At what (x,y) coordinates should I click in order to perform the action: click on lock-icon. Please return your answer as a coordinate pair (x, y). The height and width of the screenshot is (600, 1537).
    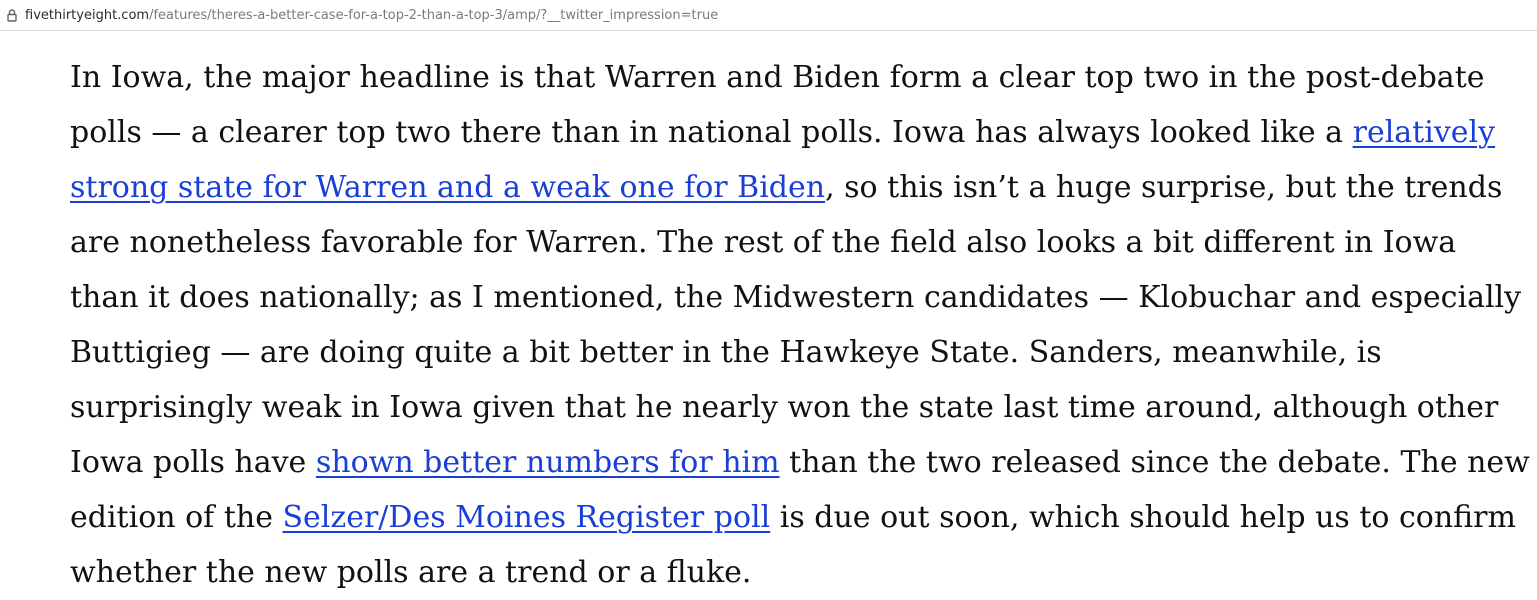
    Looking at the image, I should click on (12, 15).